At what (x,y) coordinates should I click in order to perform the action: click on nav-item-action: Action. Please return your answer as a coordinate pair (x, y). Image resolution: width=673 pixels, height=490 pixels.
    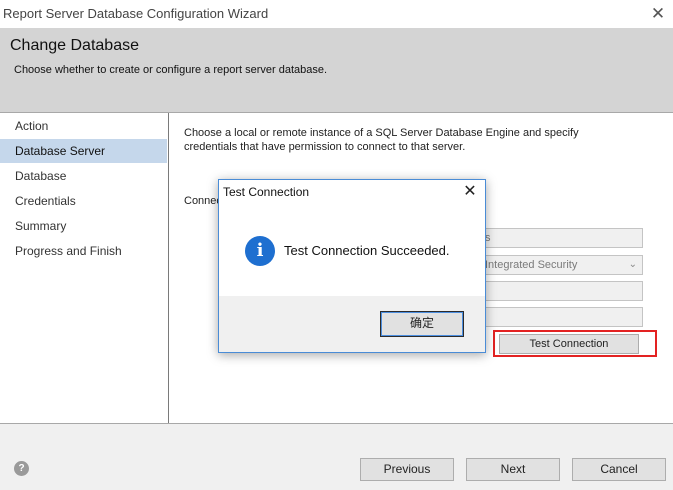
    Looking at the image, I should click on (83, 126).